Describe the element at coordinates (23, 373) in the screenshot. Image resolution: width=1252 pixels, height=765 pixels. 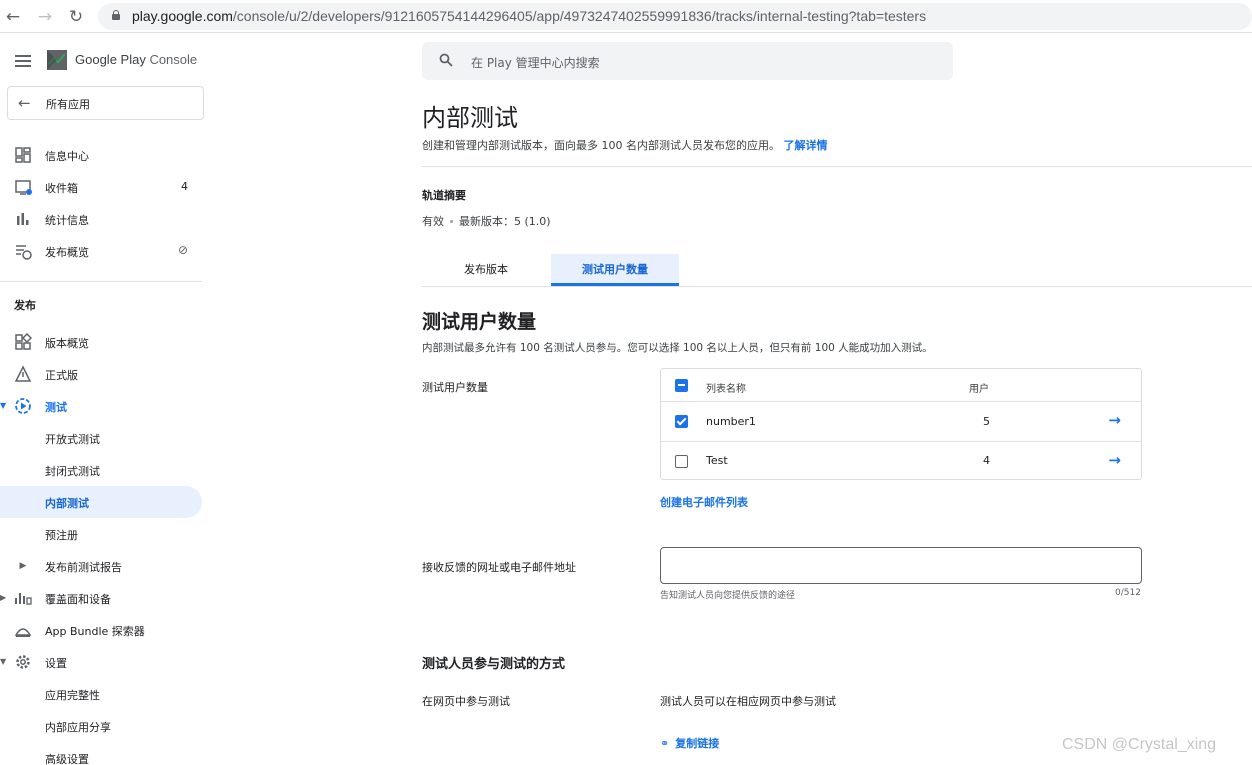
I see `production-icon` at that location.